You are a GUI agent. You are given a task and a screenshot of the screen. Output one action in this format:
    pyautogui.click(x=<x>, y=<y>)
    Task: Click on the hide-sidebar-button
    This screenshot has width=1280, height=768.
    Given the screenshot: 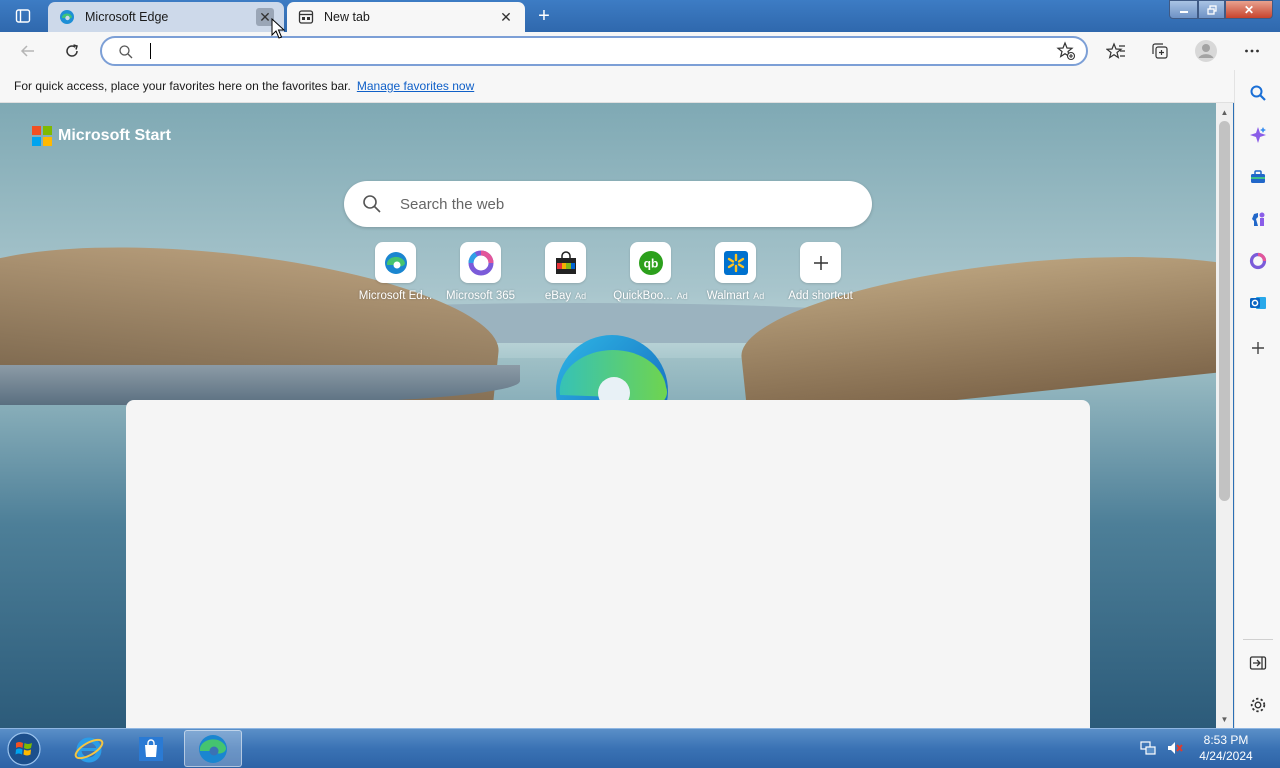 What is the action you would take?
    pyautogui.click(x=1258, y=663)
    